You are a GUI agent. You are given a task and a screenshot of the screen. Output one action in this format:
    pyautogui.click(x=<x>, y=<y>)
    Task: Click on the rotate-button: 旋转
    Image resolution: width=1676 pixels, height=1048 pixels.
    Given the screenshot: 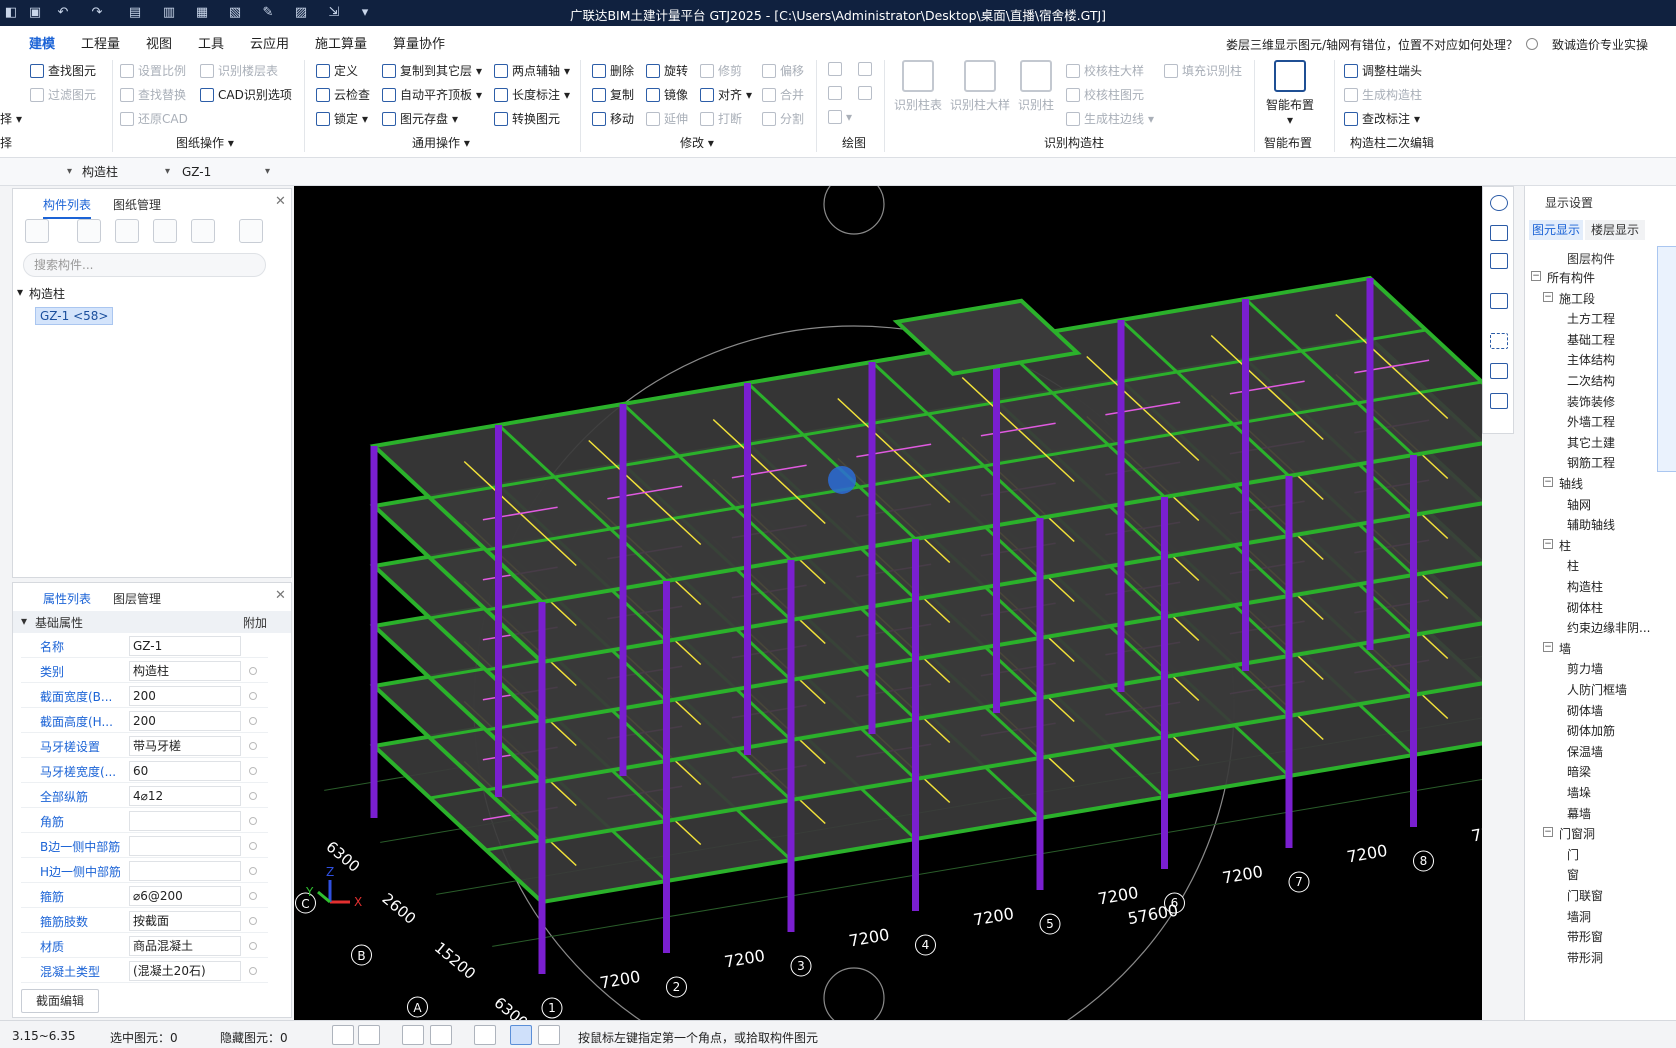 What is the action you would take?
    pyautogui.click(x=667, y=70)
    